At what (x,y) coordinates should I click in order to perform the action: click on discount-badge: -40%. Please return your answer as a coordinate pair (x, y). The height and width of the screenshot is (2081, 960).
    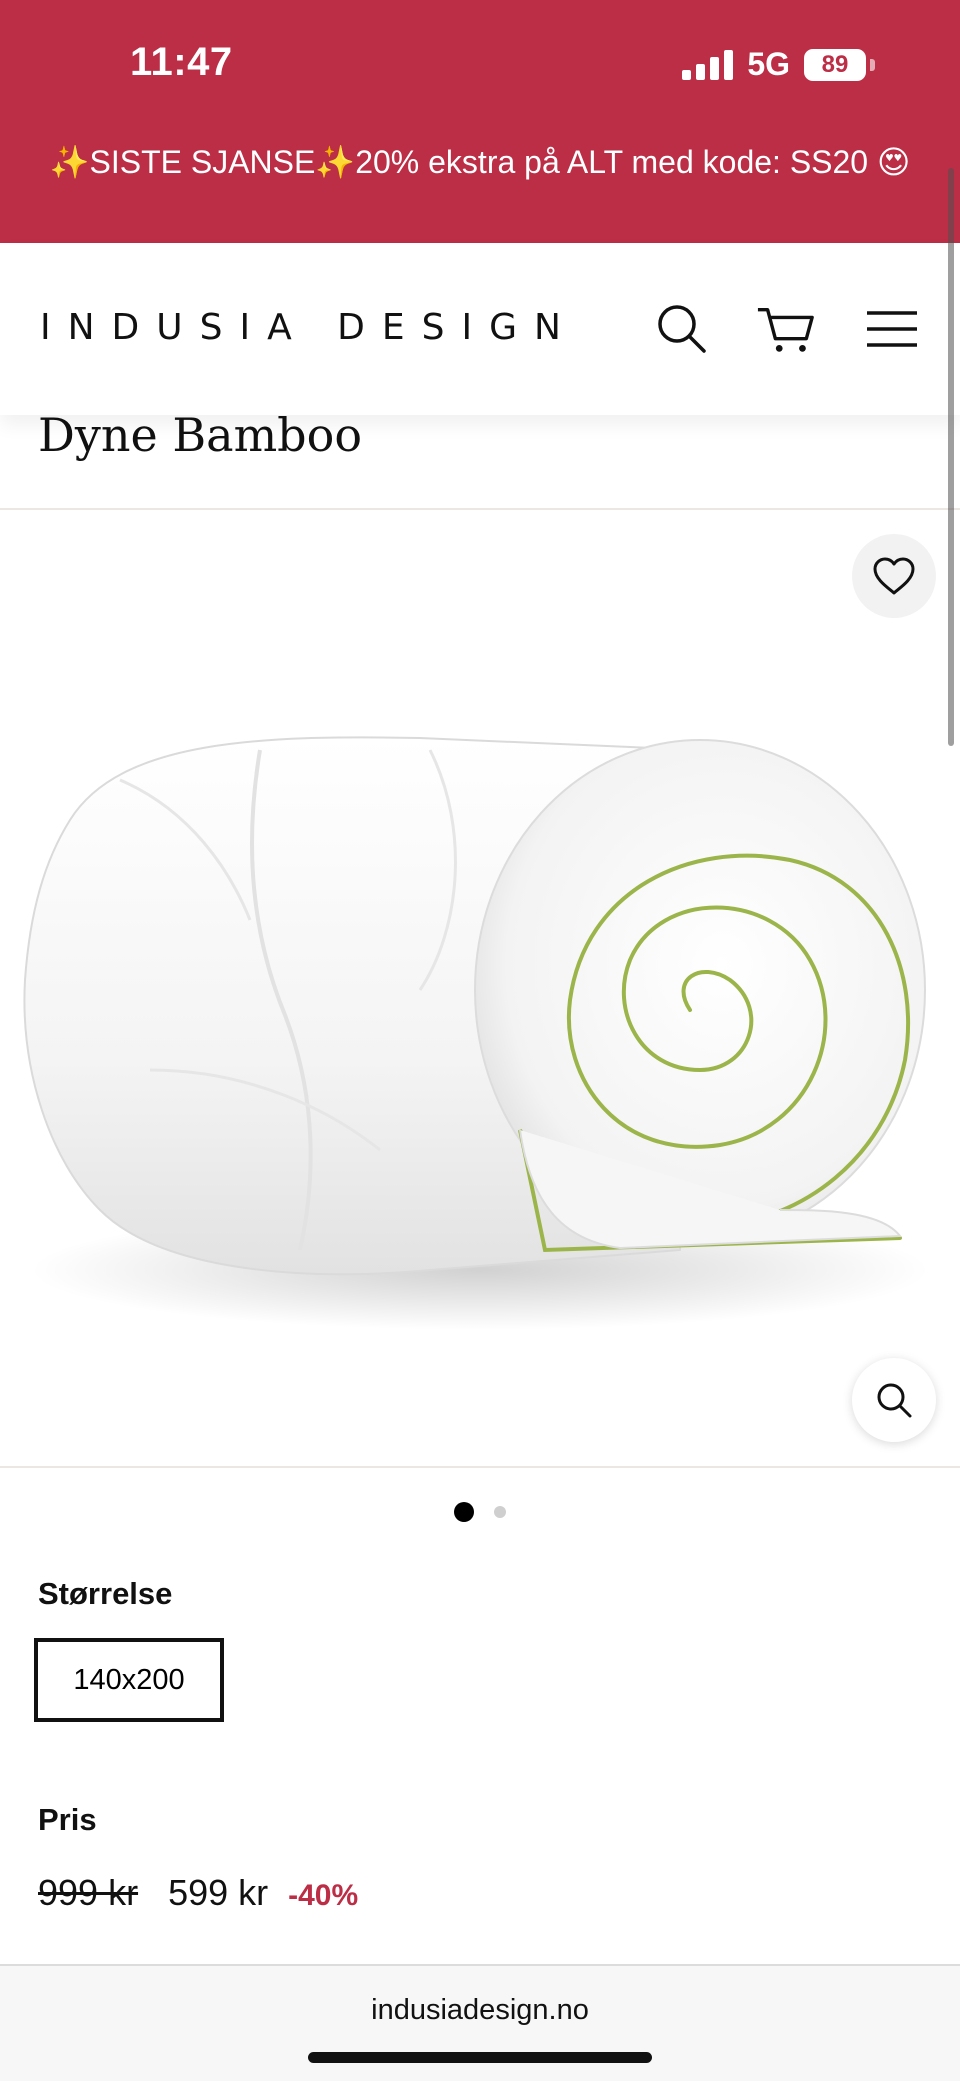
    Looking at the image, I should click on (323, 1895).